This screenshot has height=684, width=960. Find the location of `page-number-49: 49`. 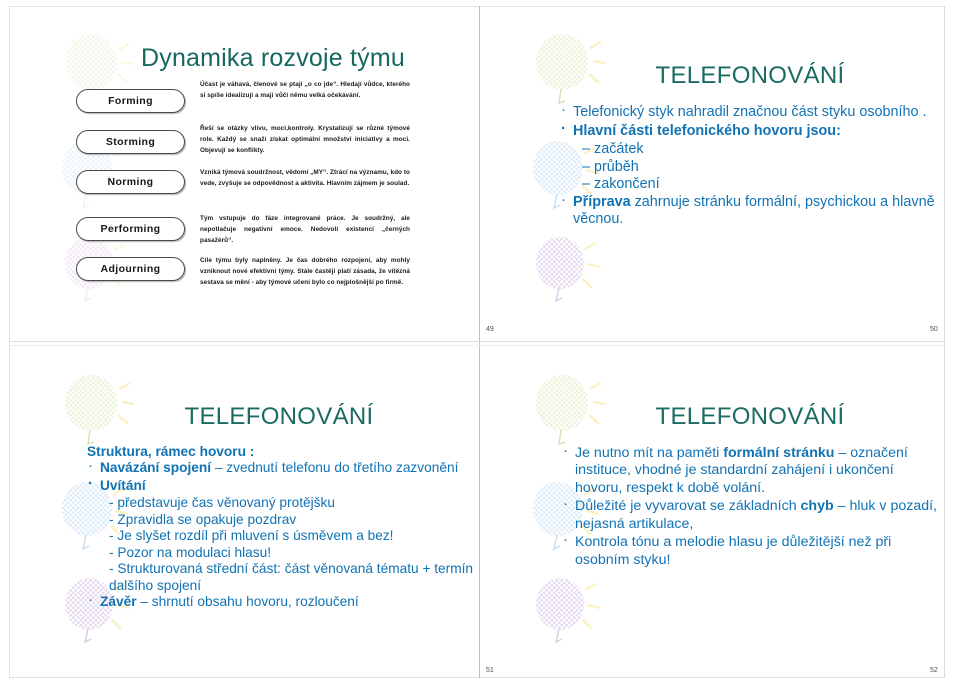

page-number-49: 49 is located at coordinates (490, 329).